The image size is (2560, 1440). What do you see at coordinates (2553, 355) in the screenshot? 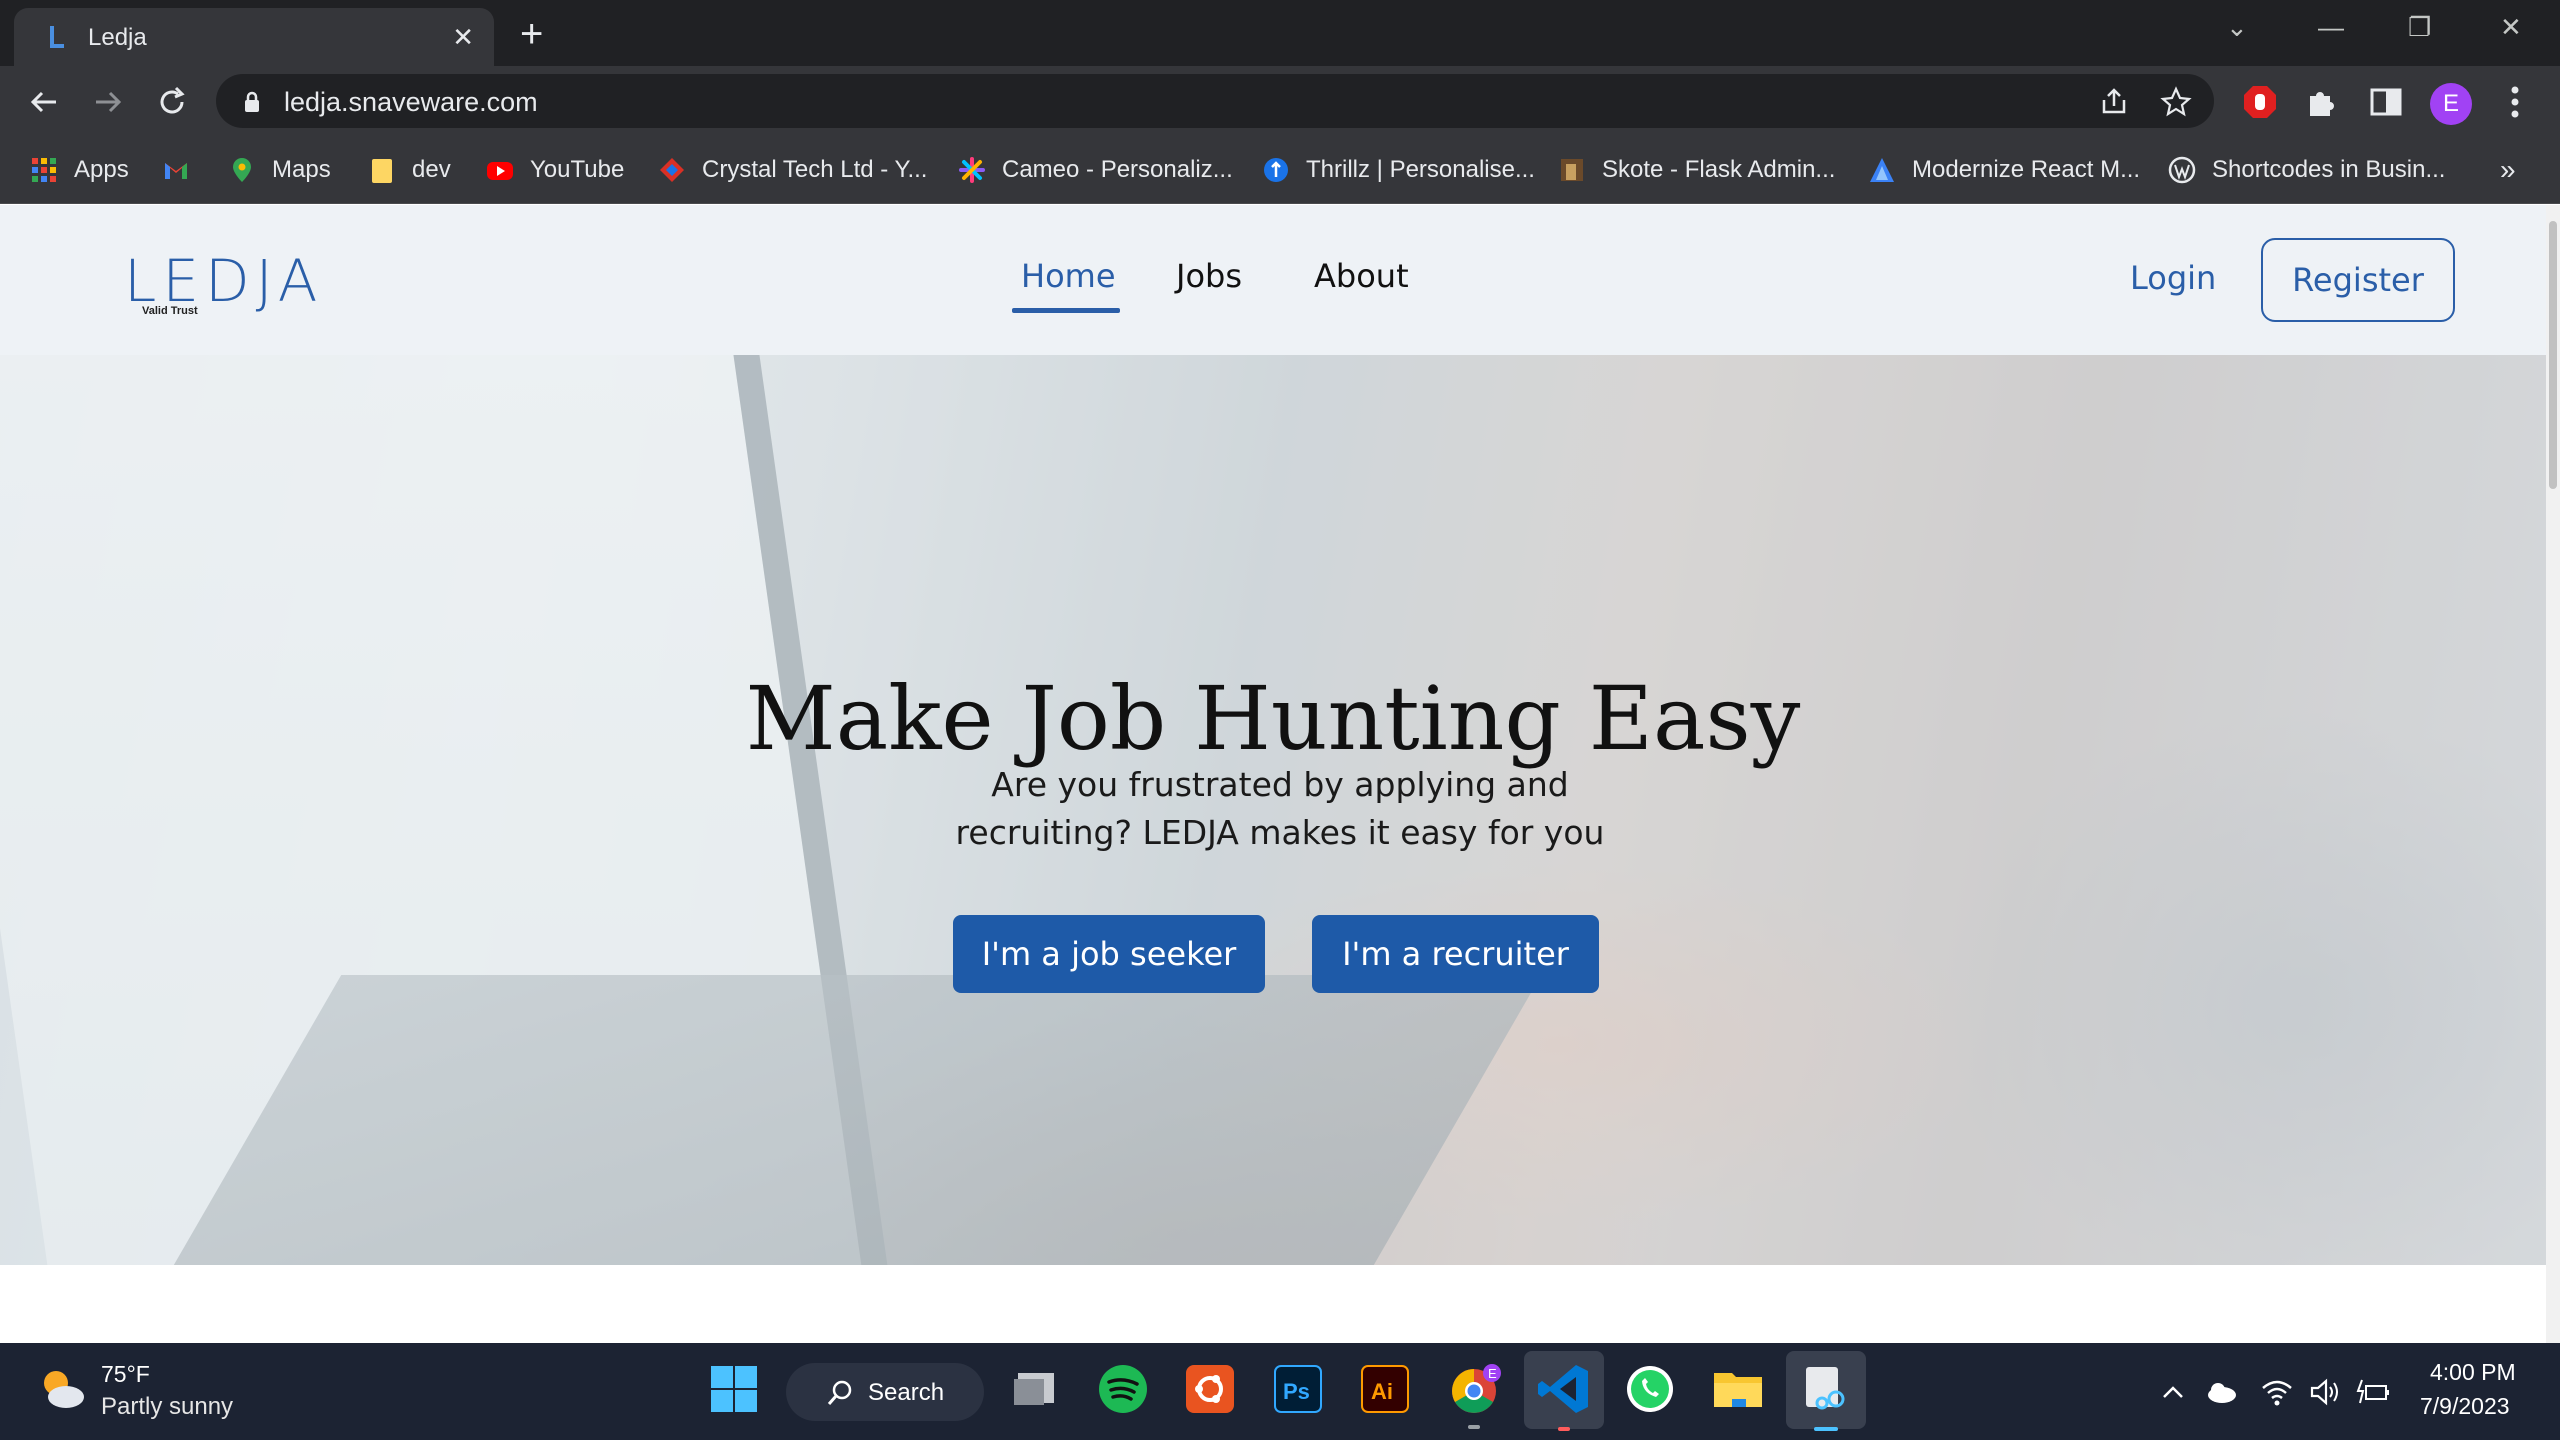
I see `scrollbar-thumb` at bounding box center [2553, 355].